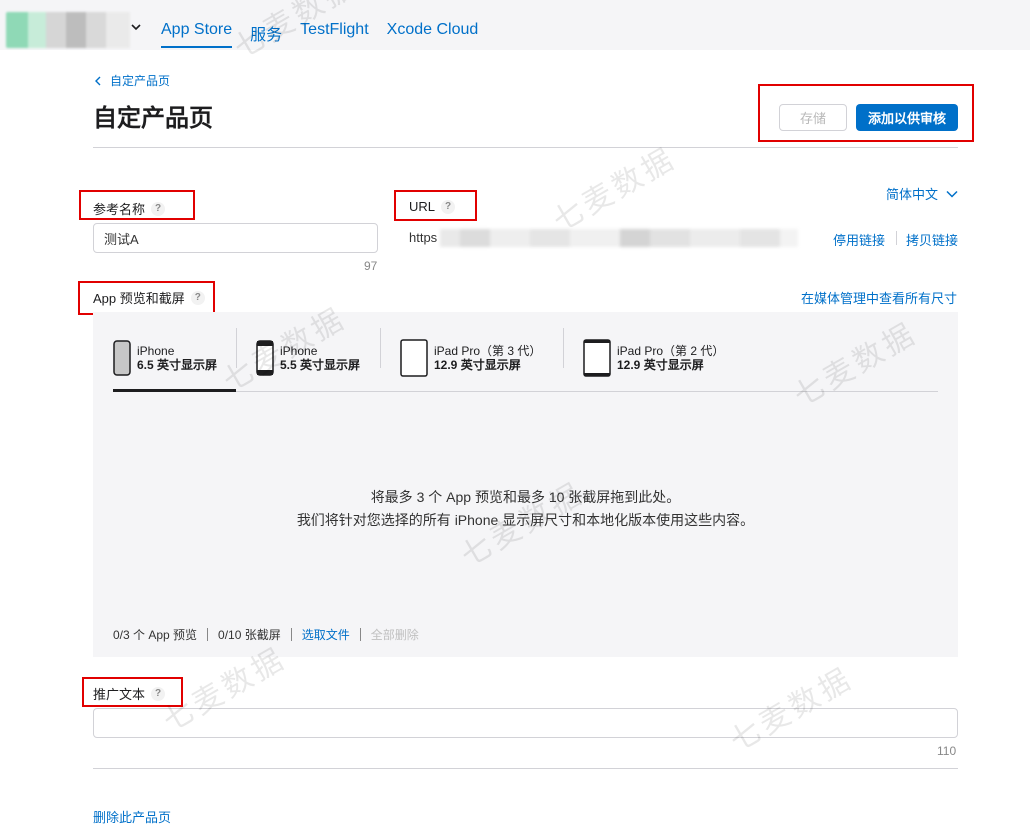 This screenshot has width=1030, height=839. What do you see at coordinates (813, 117) in the screenshot?
I see `save-button: 存储` at bounding box center [813, 117].